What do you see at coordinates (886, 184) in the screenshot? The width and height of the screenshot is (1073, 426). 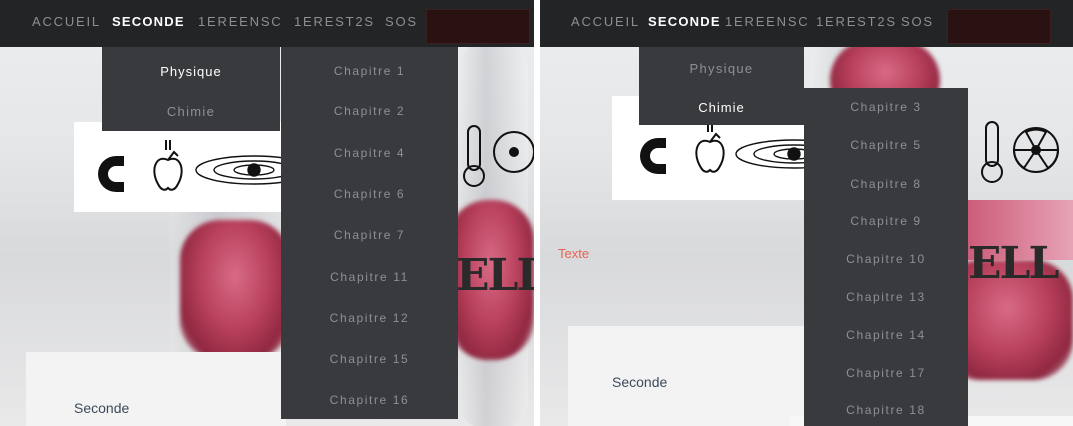 I see `chapter-item: Chapitre 8` at bounding box center [886, 184].